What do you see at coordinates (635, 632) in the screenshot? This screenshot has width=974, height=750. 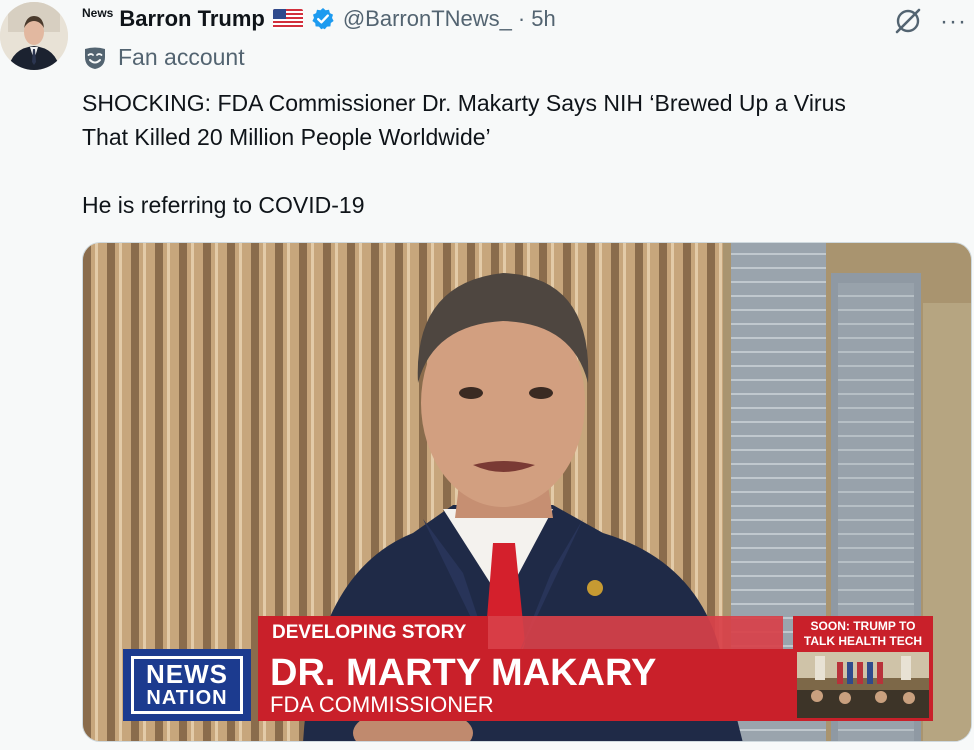 I see `banner-strip` at bounding box center [635, 632].